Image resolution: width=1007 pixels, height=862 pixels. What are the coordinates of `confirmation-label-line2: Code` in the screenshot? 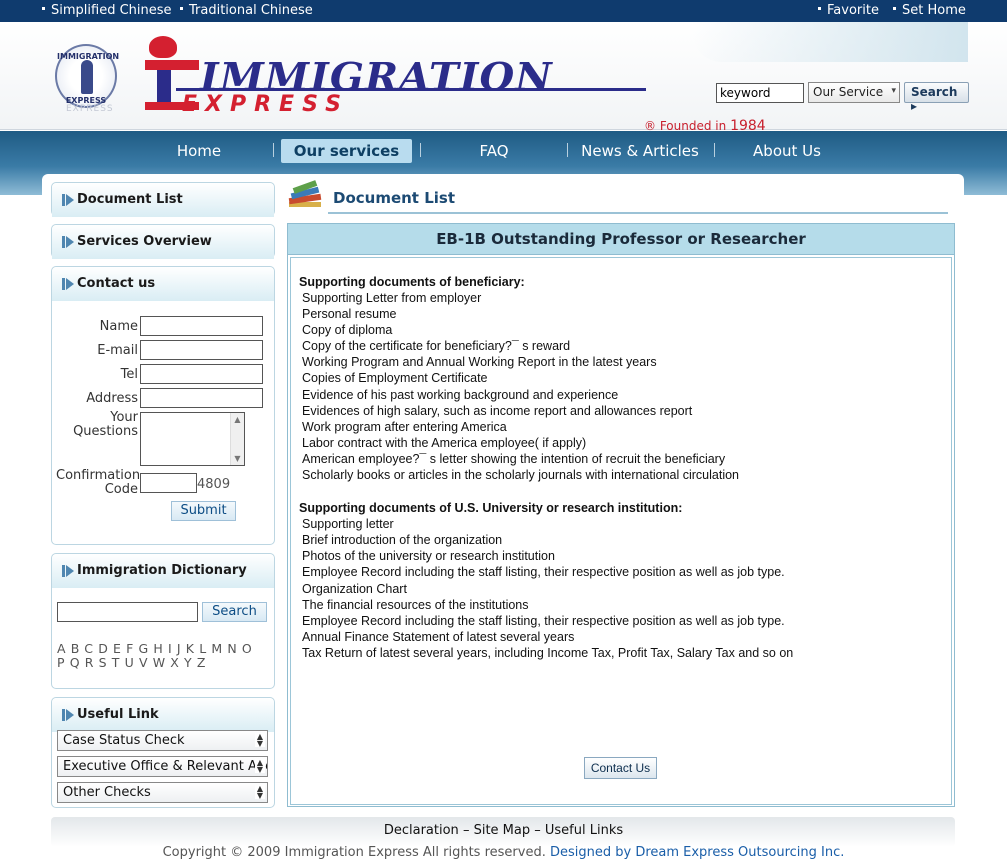 It's located at (121, 489).